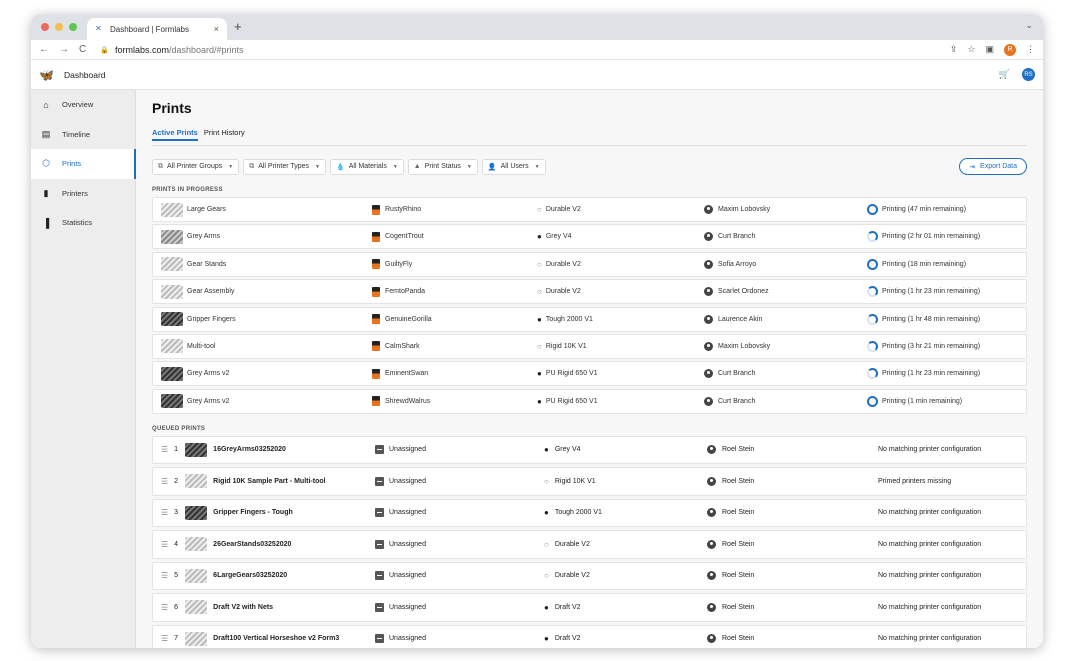  What do you see at coordinates (249, 449) in the screenshot?
I see `queued-print-name: 16GreyArms03252020` at bounding box center [249, 449].